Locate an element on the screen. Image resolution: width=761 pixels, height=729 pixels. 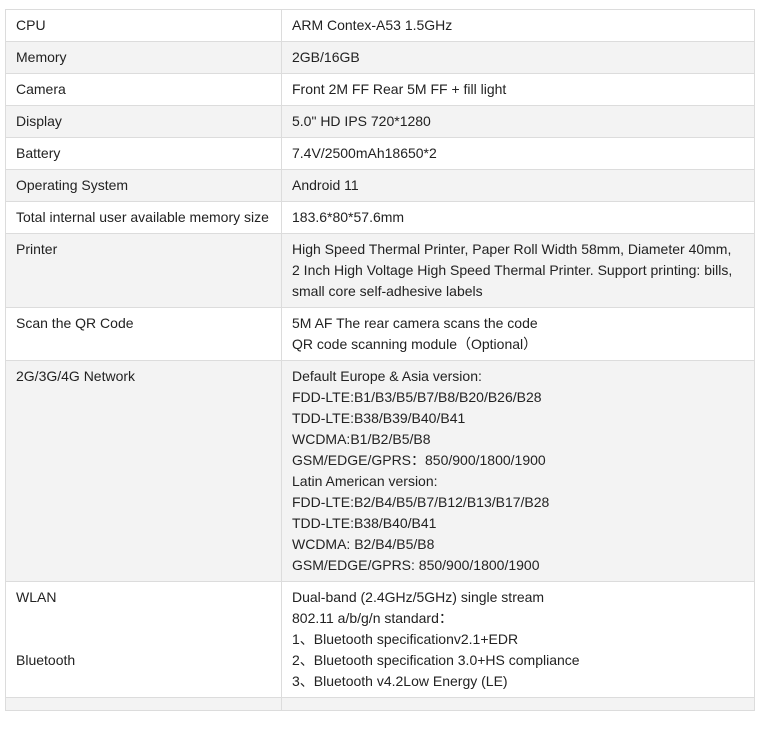
spec-value-line: FDD-LTE:B2/B4/B5/B7/B12/B13/B17/B28 is located at coordinates (421, 502).